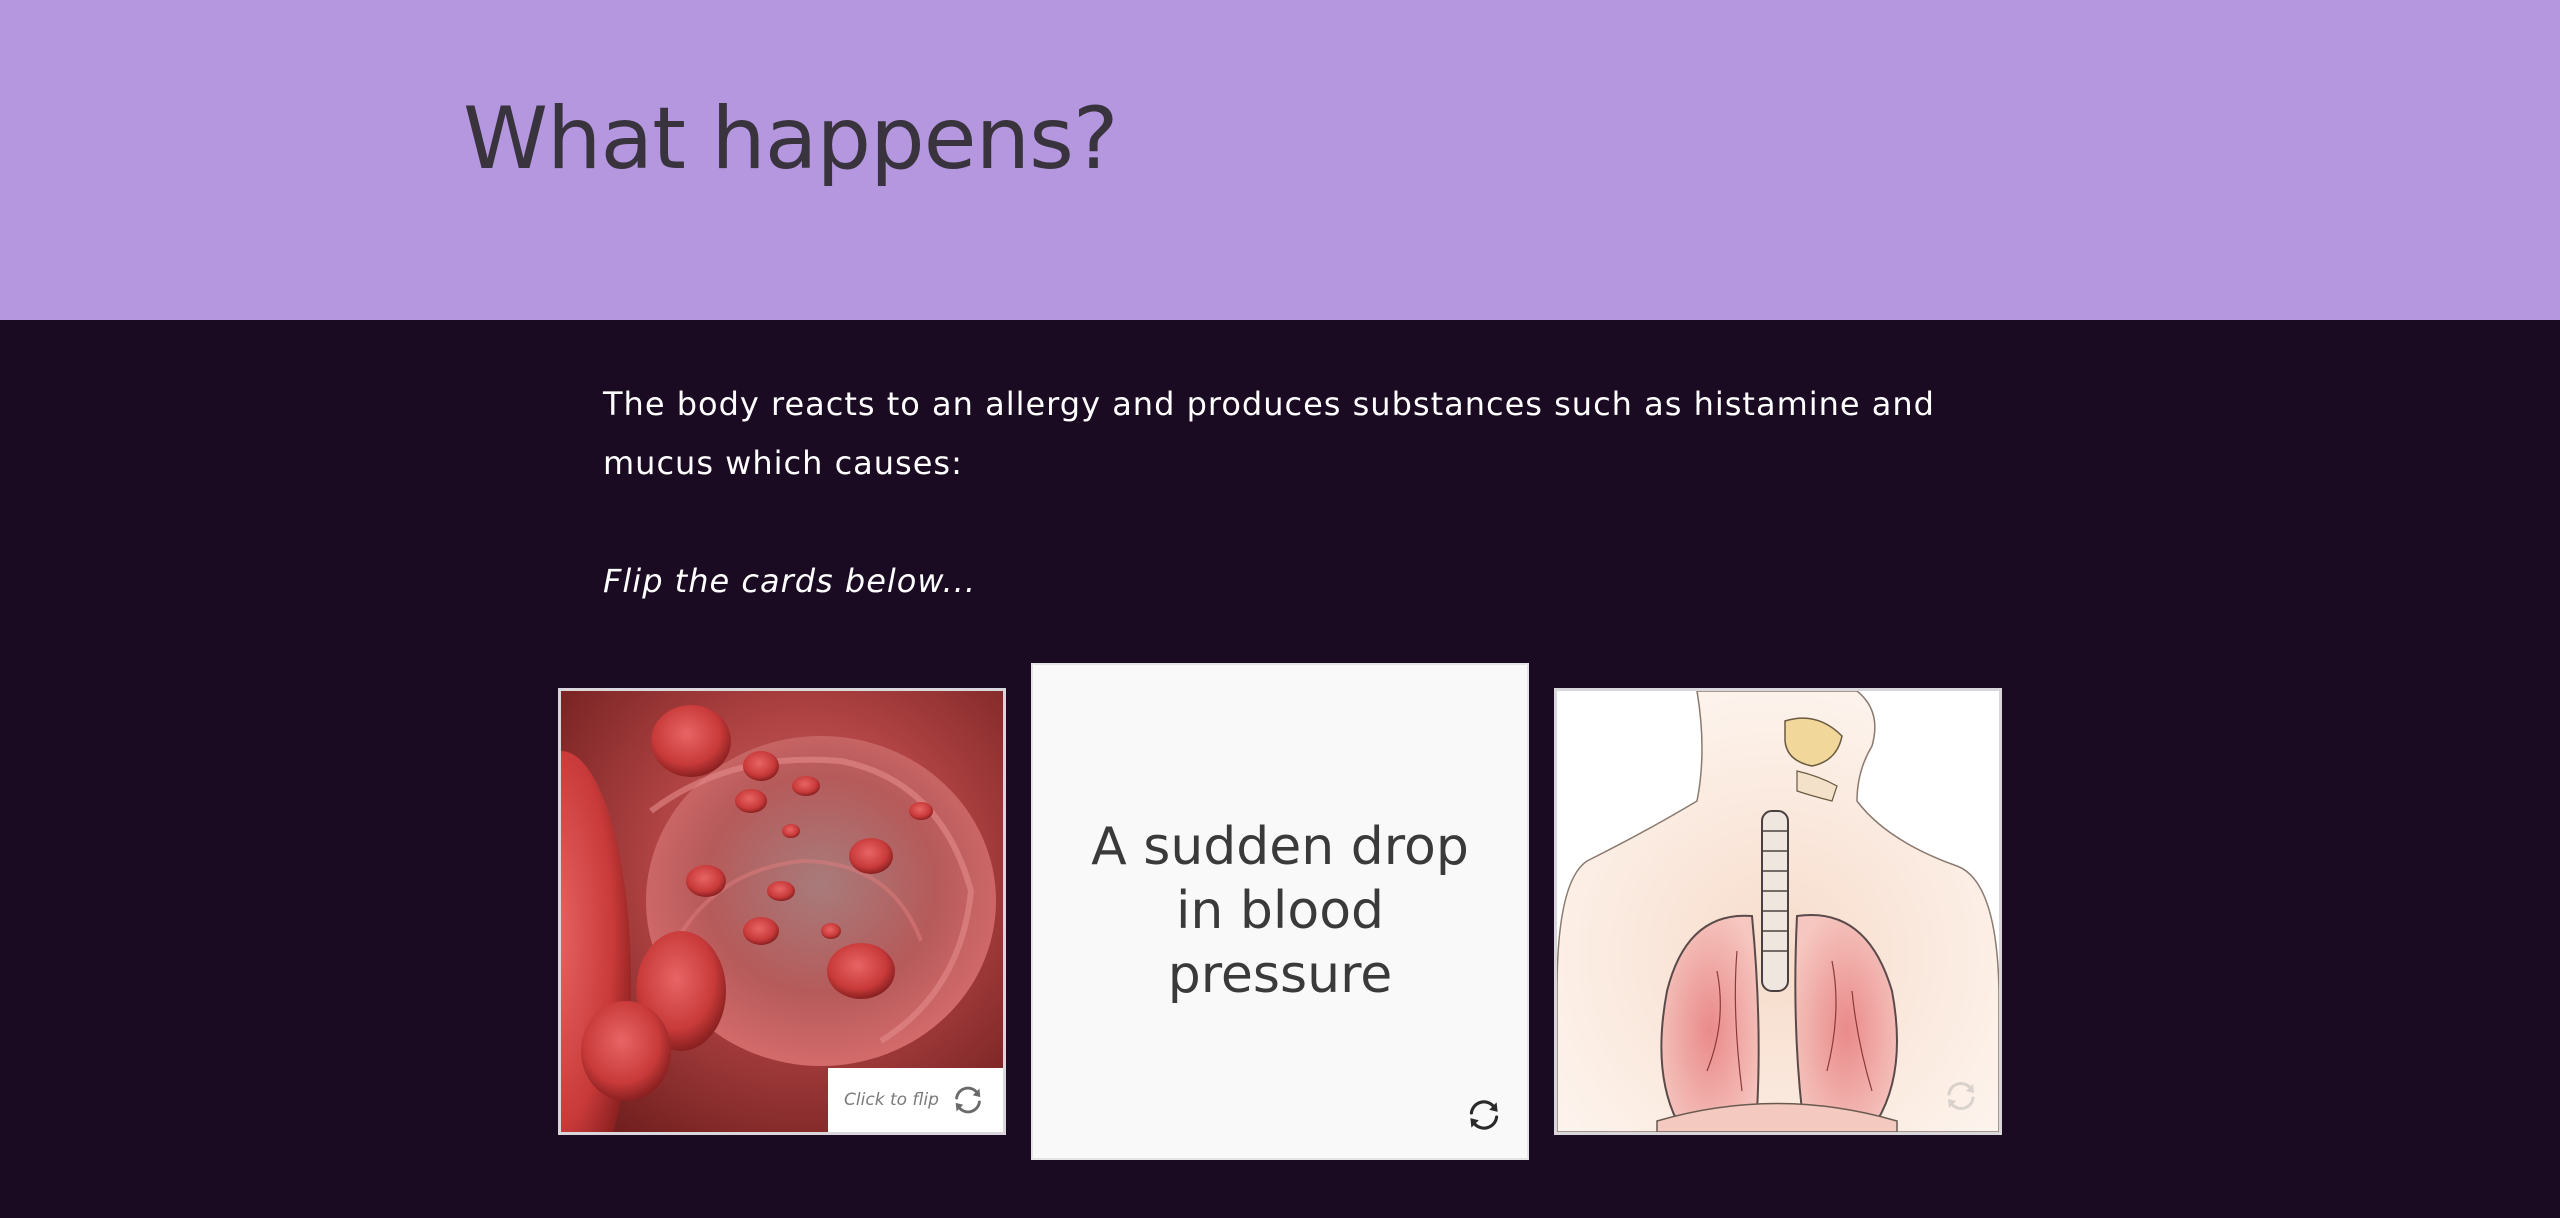 This screenshot has width=2560, height=1218. Describe the element at coordinates (791, 139) in the screenshot. I see `page-title: What happens?` at that location.